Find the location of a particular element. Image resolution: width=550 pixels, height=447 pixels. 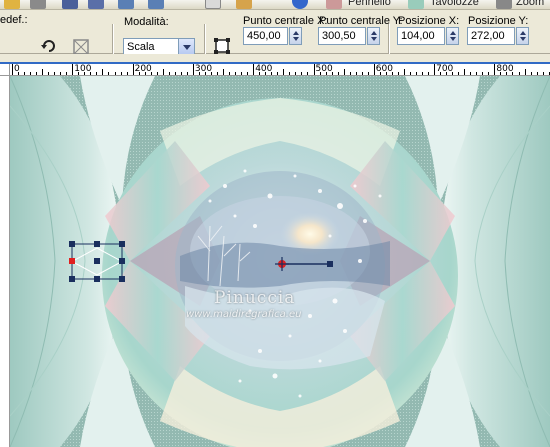

position-x-label: Posizione X: is located at coordinates (429, 21).